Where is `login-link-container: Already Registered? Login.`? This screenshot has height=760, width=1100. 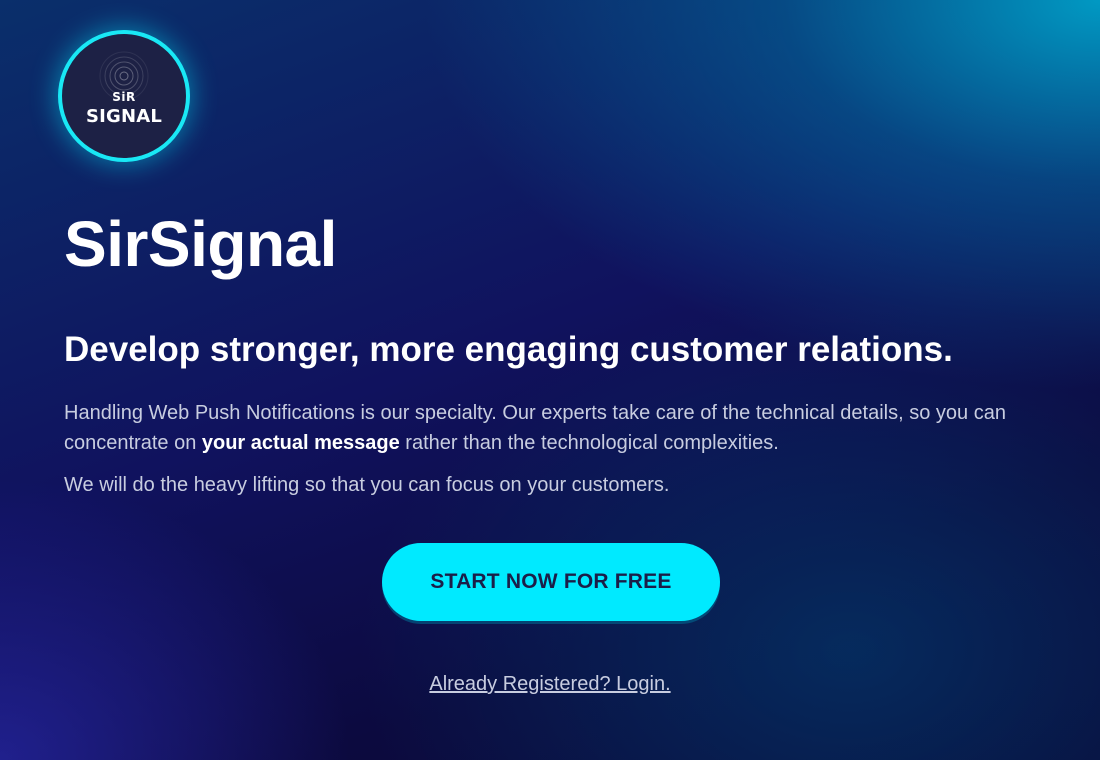 login-link-container: Already Registered? Login. is located at coordinates (550, 684).